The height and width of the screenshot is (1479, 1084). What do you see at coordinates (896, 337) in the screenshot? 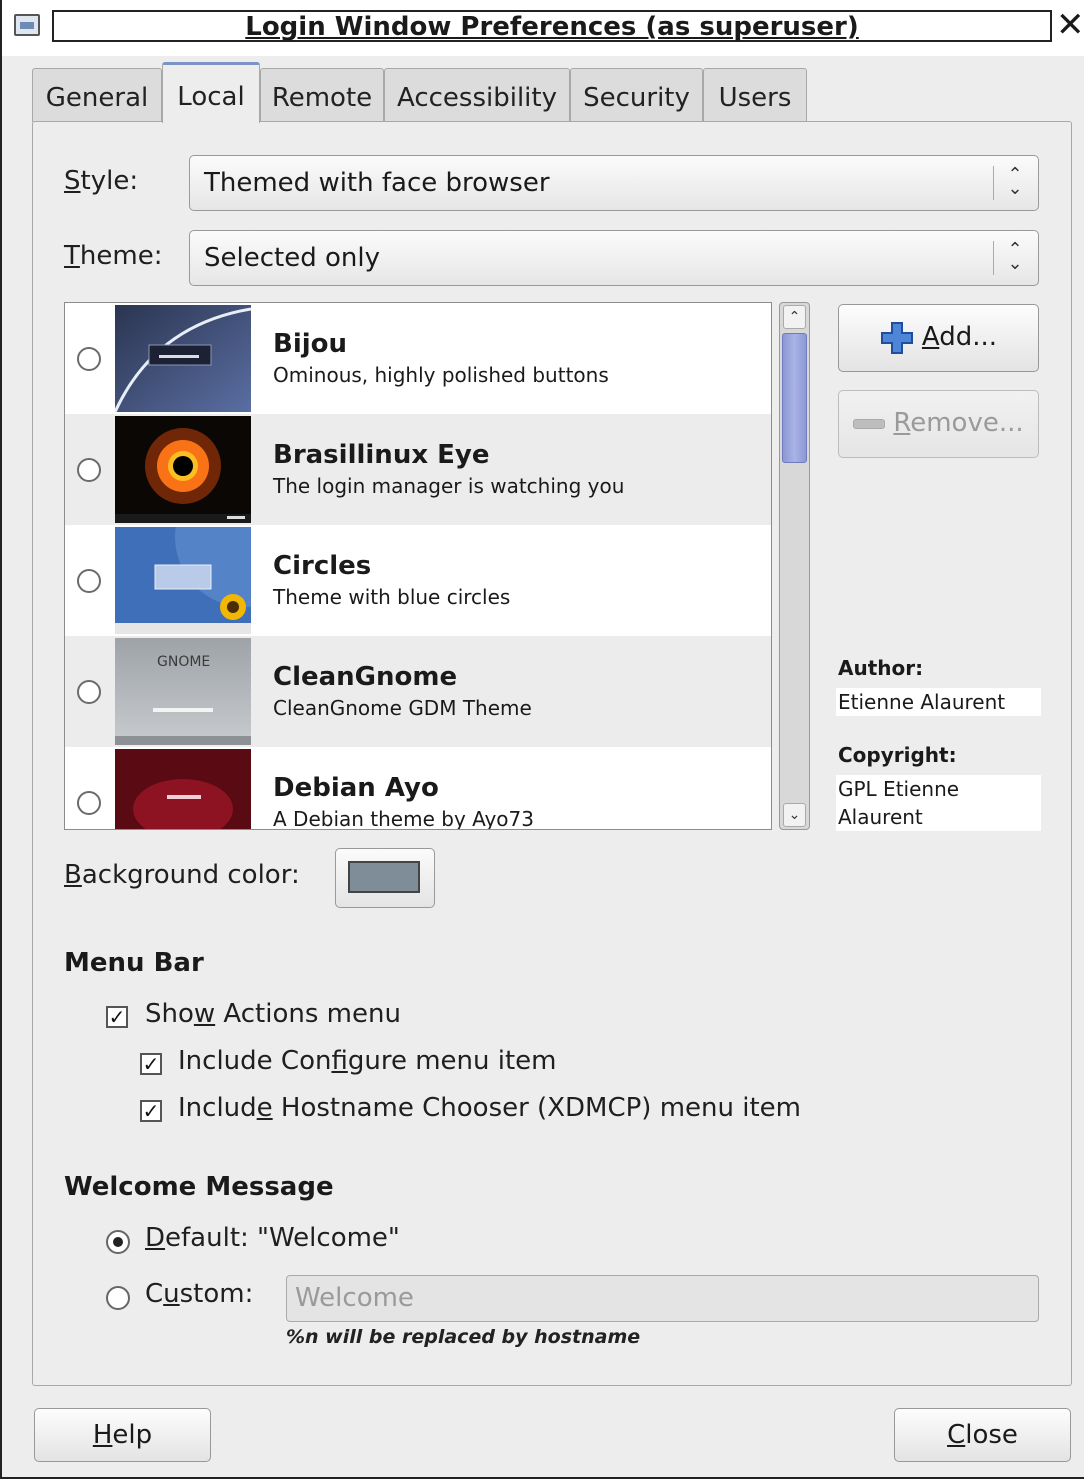
I see `plus-icon` at bounding box center [896, 337].